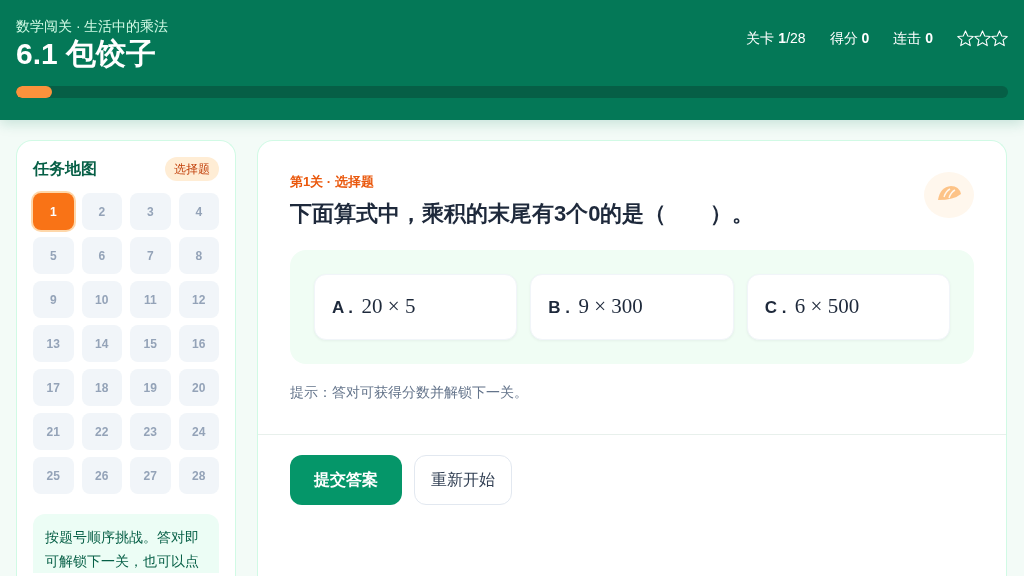  I want to click on level-button: 12, so click(198, 299).